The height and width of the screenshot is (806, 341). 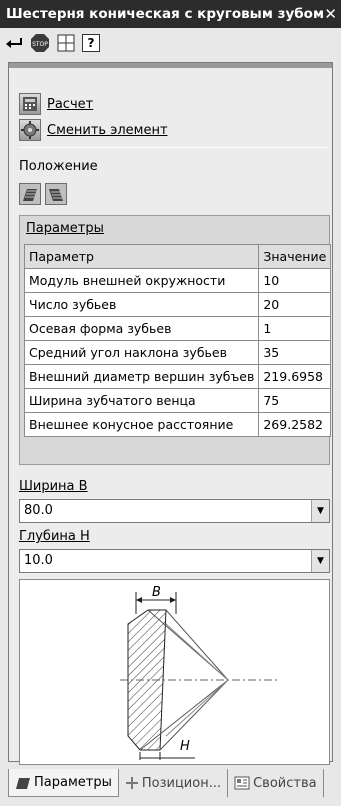 I want to click on width-label: Ширина В, so click(x=53, y=486).